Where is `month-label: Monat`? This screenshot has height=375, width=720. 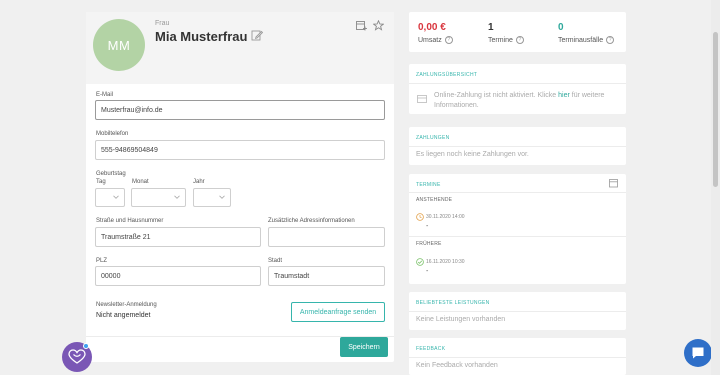
month-label: Monat is located at coordinates (140, 182).